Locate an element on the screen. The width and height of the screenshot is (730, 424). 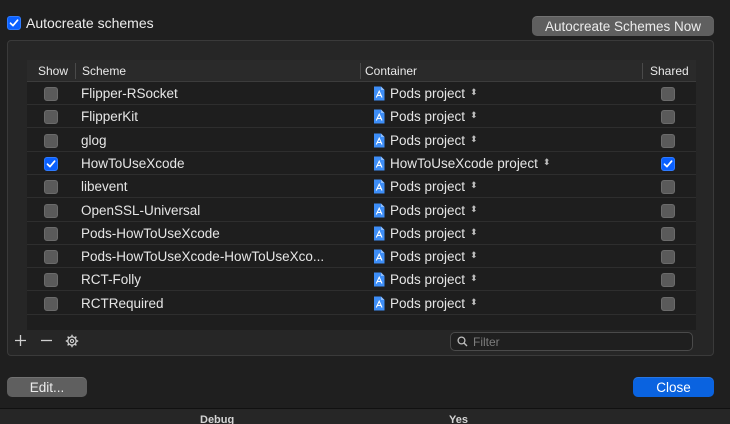
row-divider is located at coordinates (361, 314).